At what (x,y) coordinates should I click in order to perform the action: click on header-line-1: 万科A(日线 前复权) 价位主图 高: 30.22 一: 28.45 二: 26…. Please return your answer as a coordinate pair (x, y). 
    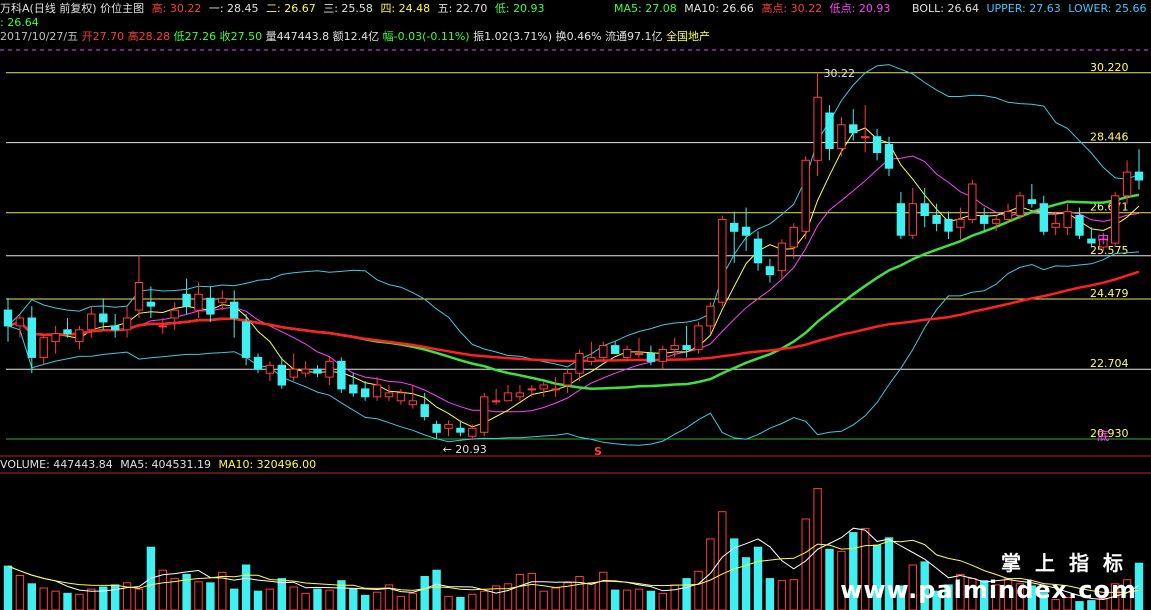
    Looking at the image, I should click on (274, 9).